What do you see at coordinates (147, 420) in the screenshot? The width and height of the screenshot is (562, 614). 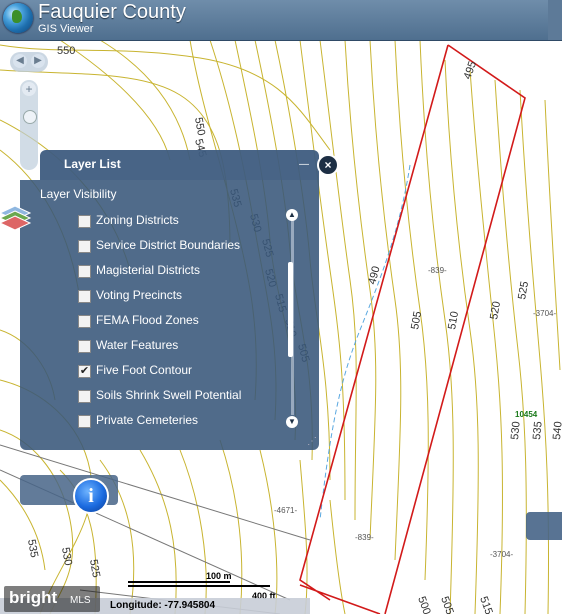 I see `layer-label: Private Cemeteries` at bounding box center [147, 420].